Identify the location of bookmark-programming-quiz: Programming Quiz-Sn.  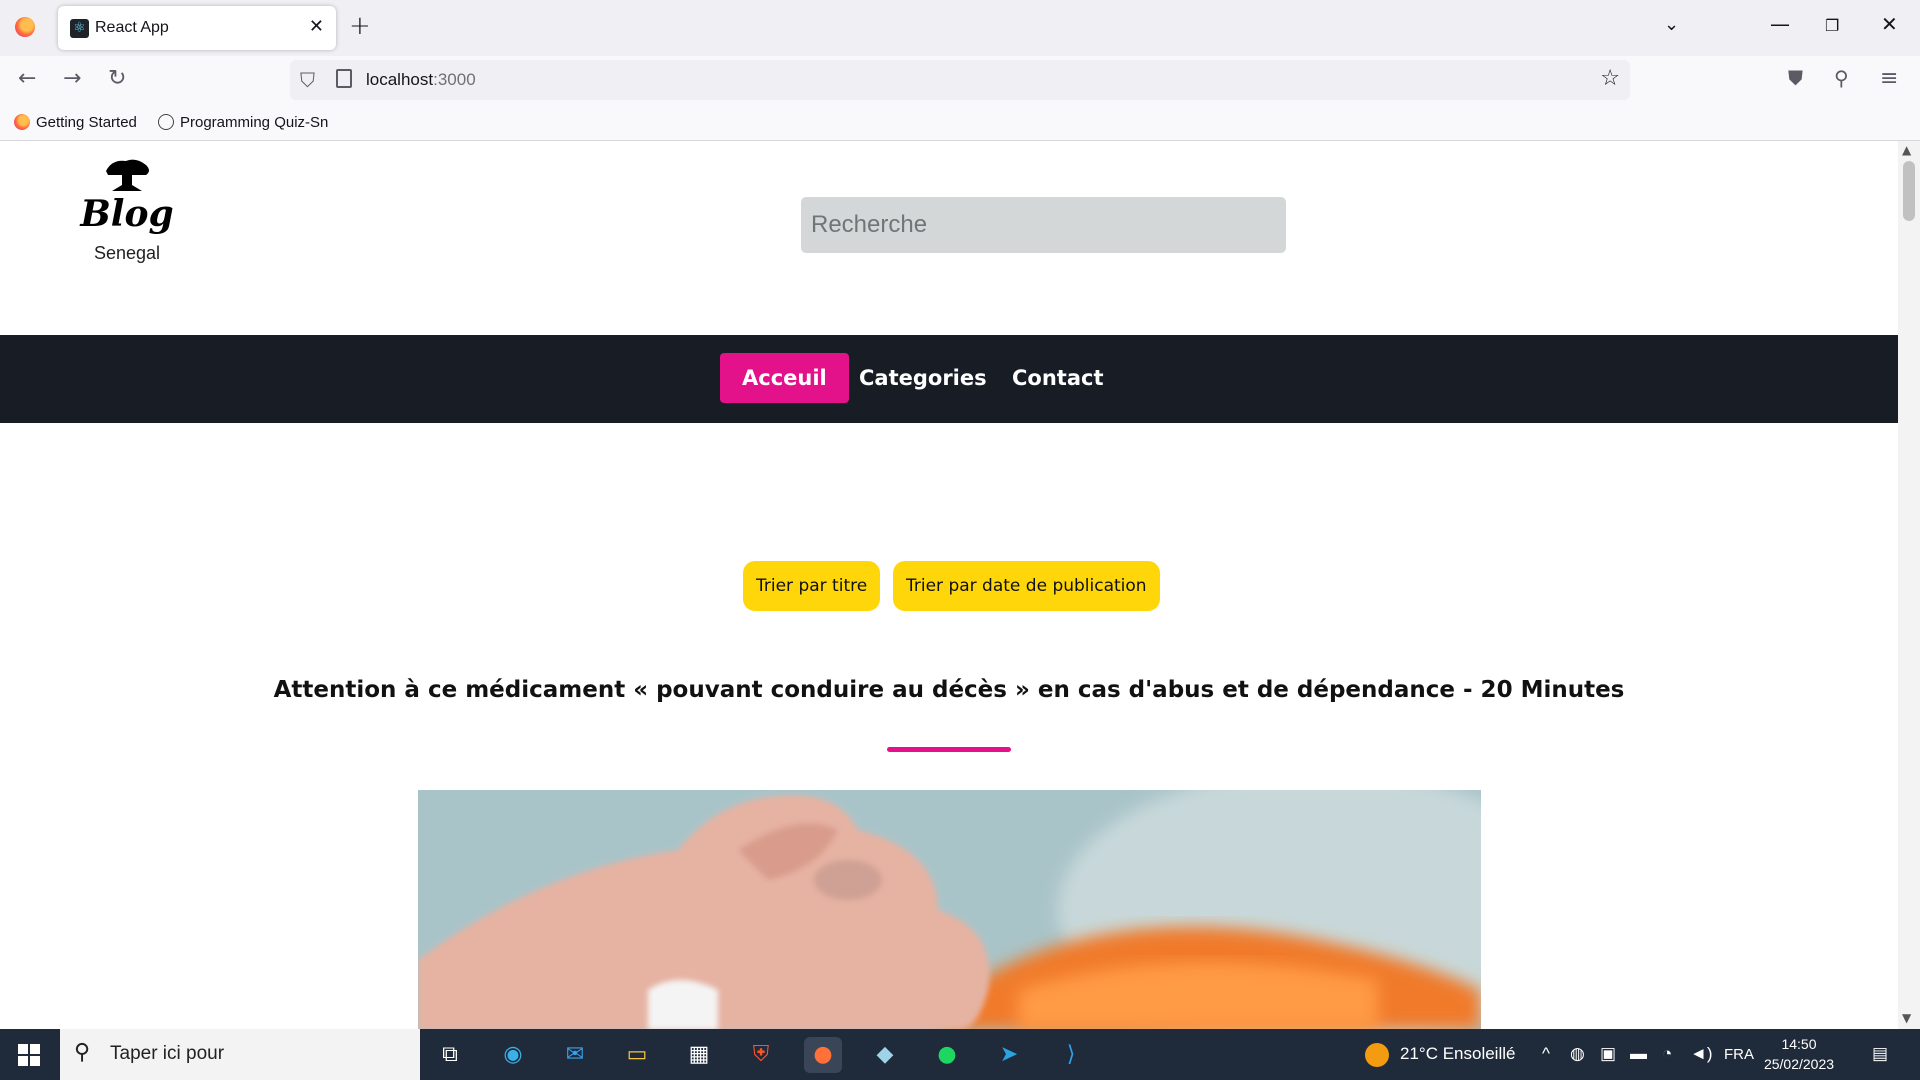
(243, 122).